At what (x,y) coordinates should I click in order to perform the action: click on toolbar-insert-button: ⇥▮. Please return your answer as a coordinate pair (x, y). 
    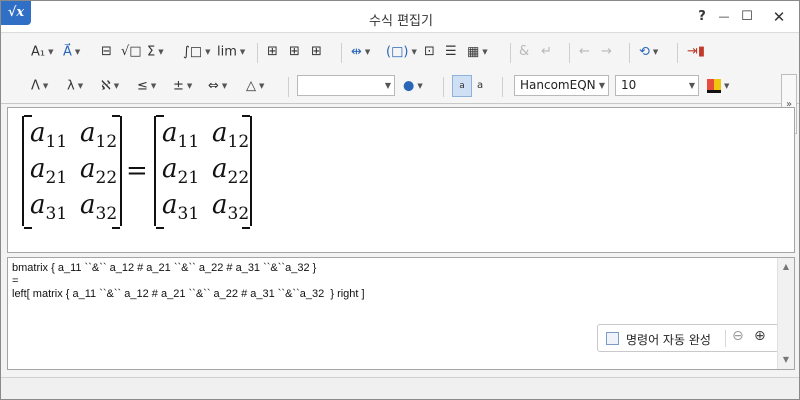
    Looking at the image, I should click on (696, 52).